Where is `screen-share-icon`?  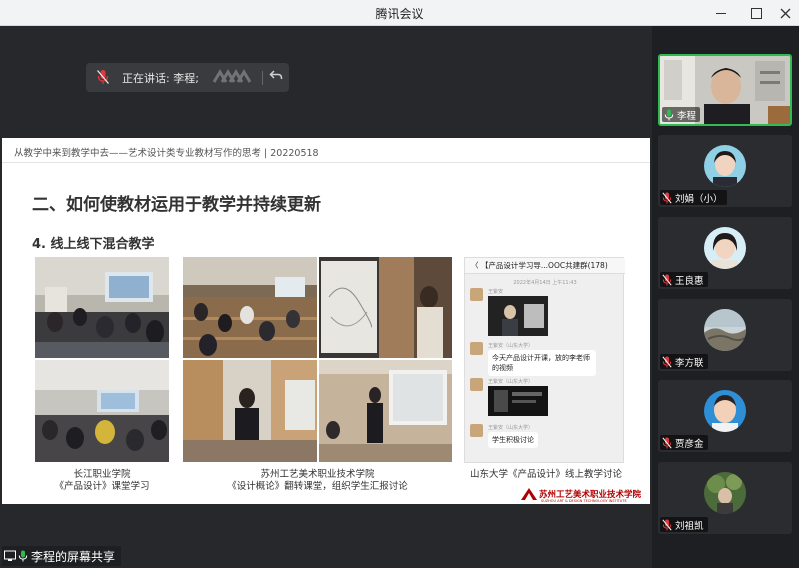
screen-share-icon is located at coordinates (10, 555).